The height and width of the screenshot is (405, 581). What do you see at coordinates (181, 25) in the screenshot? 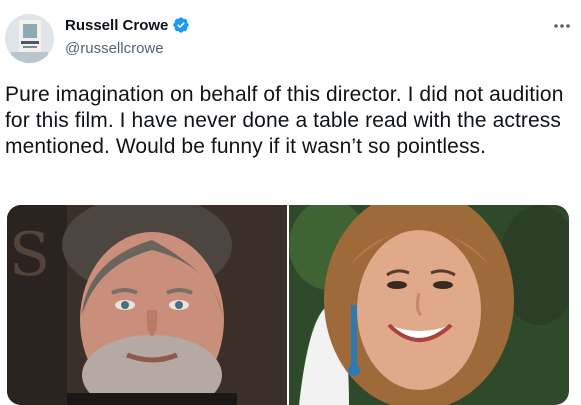
I see `verified-badge-icon` at bounding box center [181, 25].